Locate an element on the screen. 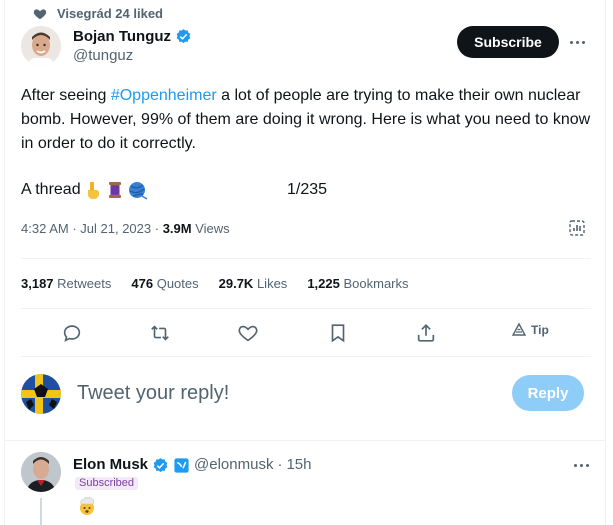 Image resolution: width=613 pixels, height=525 pixels. tweet-time: 4:32 AM is located at coordinates (45, 228).